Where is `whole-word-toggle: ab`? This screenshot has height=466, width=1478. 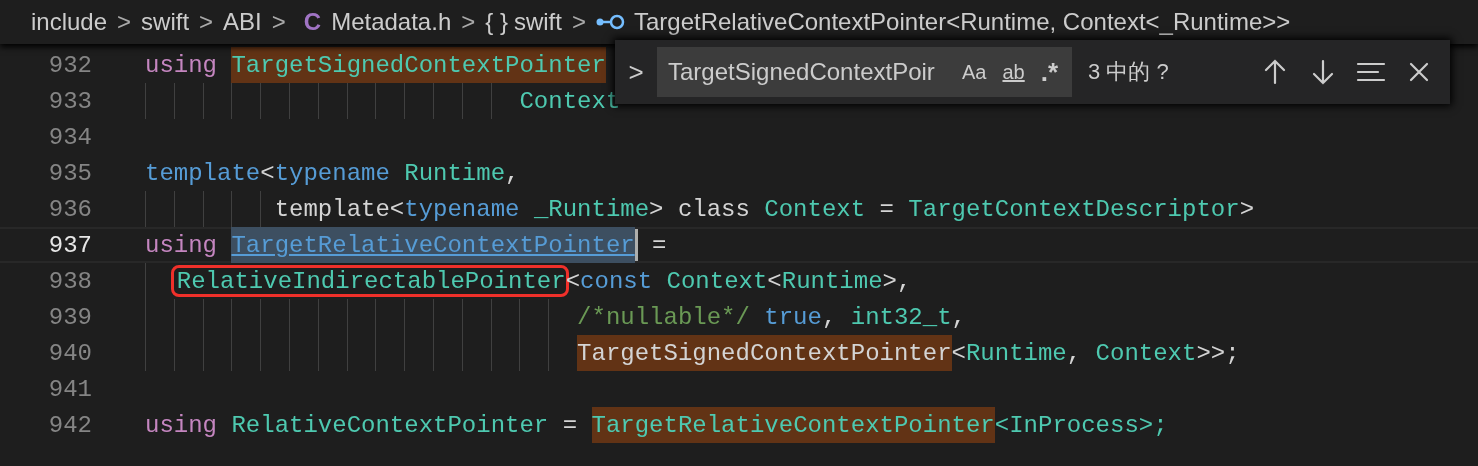 whole-word-toggle: ab is located at coordinates (1013, 72).